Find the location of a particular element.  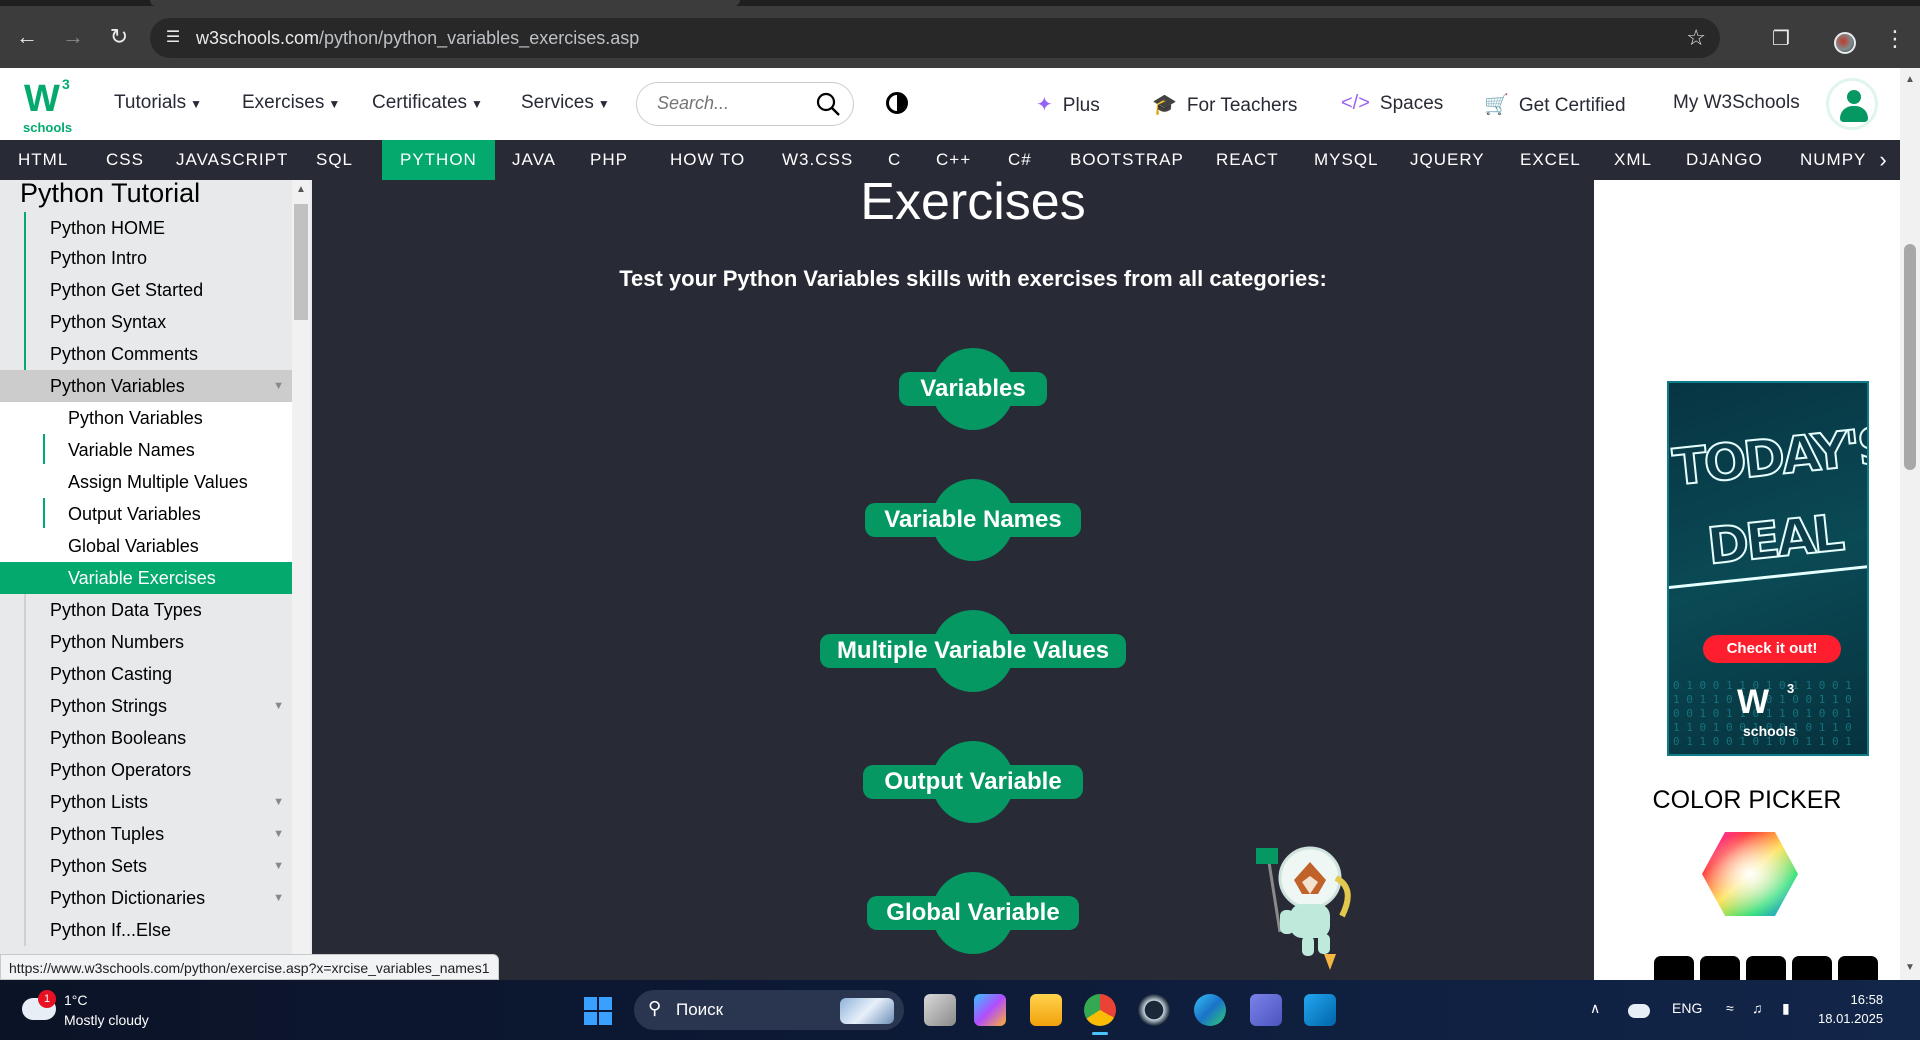

category-button-multiple-variable-values: Multiple Variable Values is located at coordinates (973, 651).